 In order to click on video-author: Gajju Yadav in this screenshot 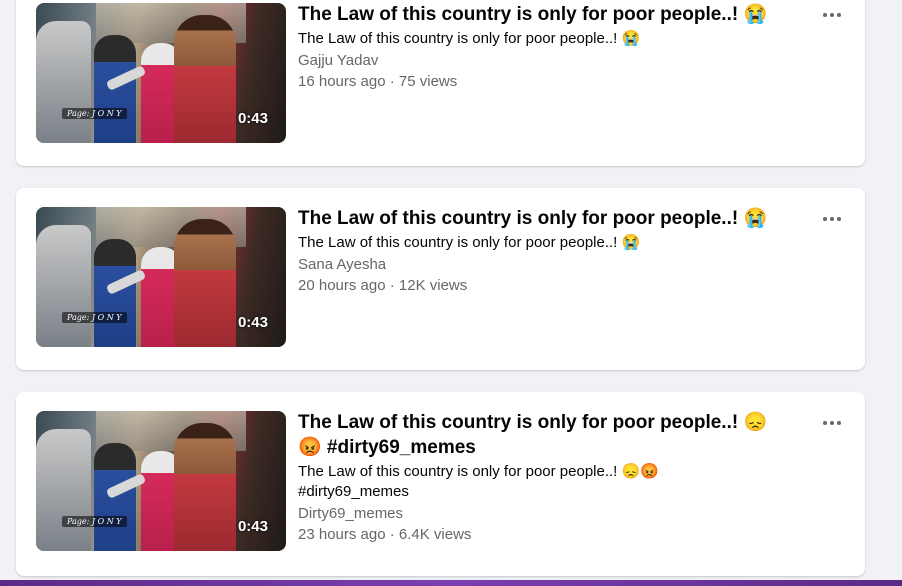, I will do `click(558, 61)`.